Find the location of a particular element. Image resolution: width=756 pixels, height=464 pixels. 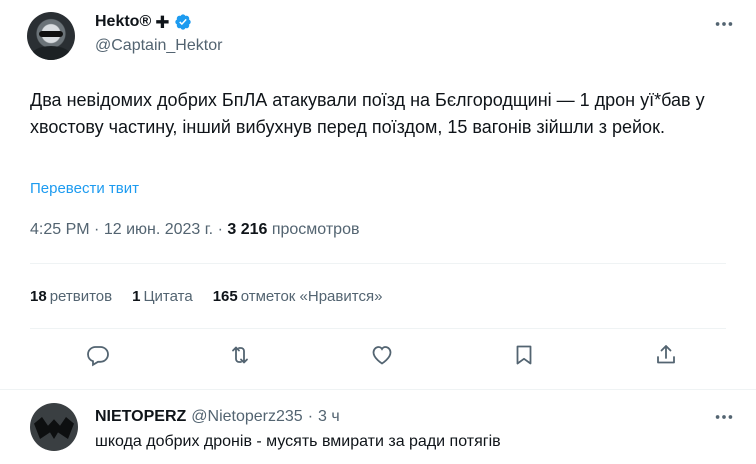

bat-image is located at coordinates (54, 428).